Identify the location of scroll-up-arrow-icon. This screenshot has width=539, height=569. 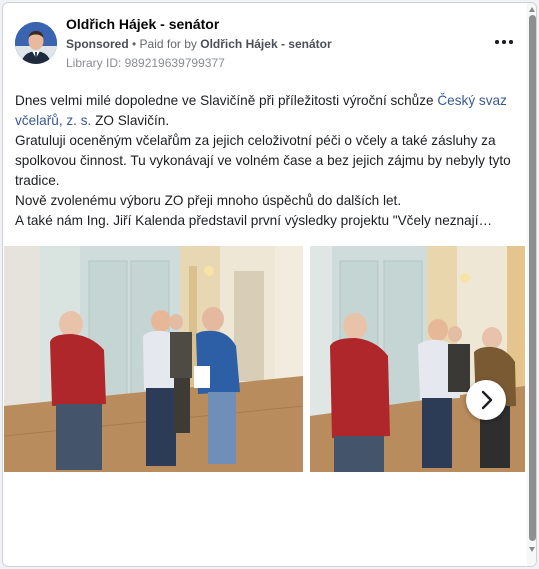
(532, 9).